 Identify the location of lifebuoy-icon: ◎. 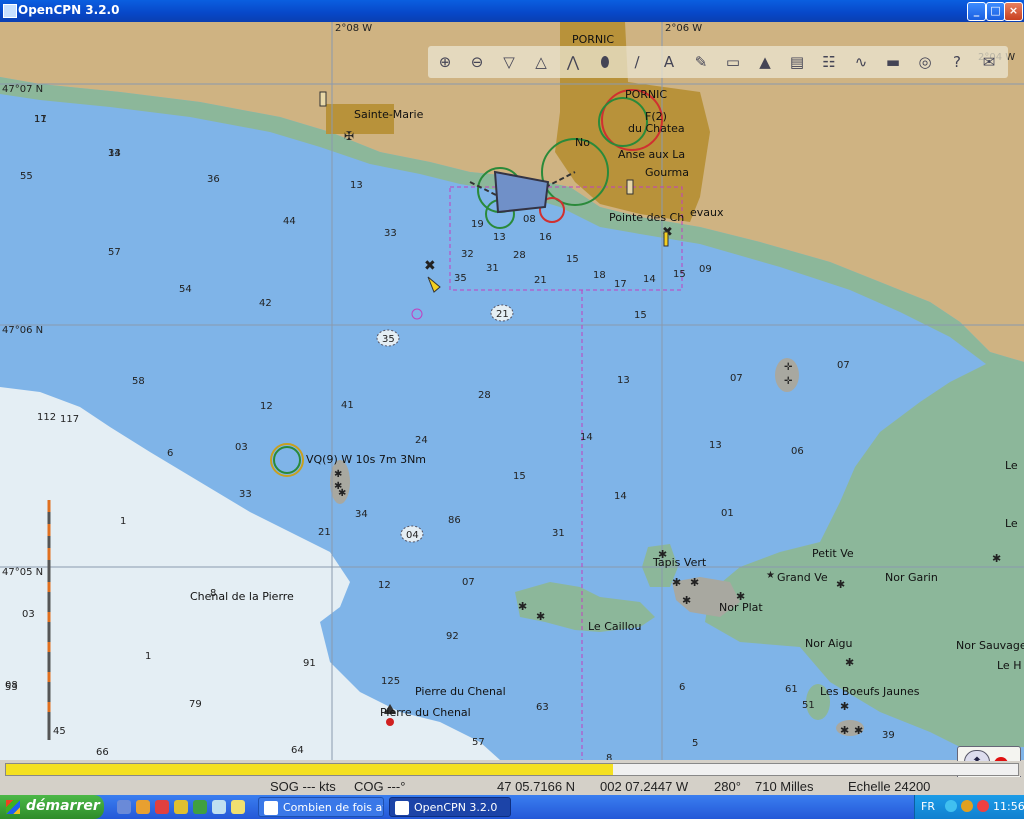
(925, 62).